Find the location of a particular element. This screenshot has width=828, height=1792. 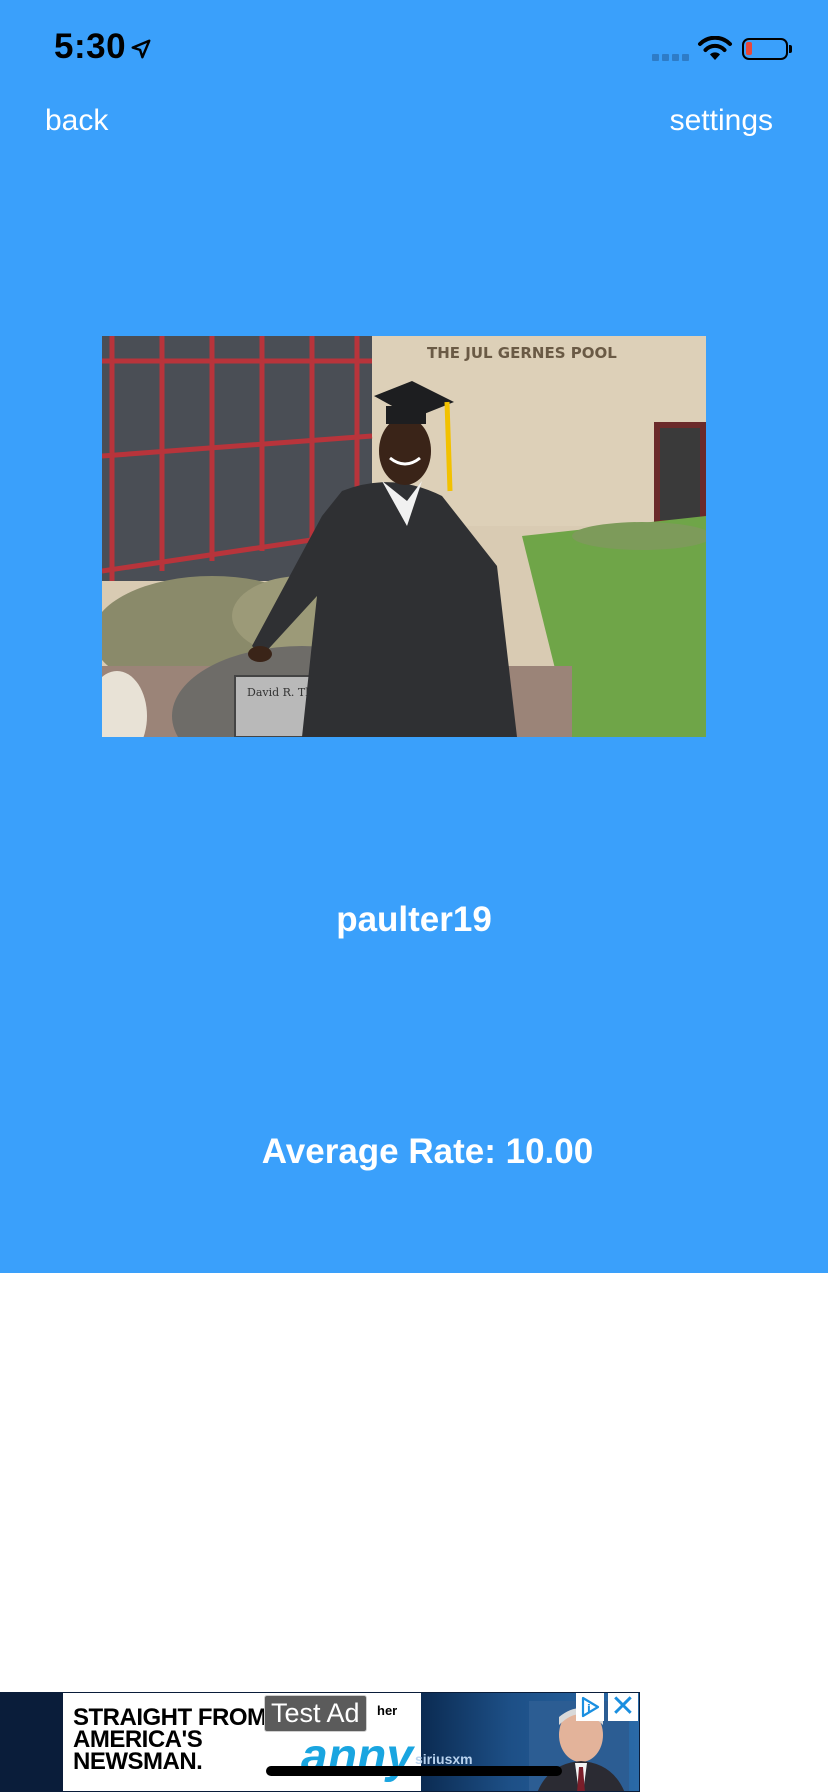

svg-text: i is located at coordinates (589, 1708).